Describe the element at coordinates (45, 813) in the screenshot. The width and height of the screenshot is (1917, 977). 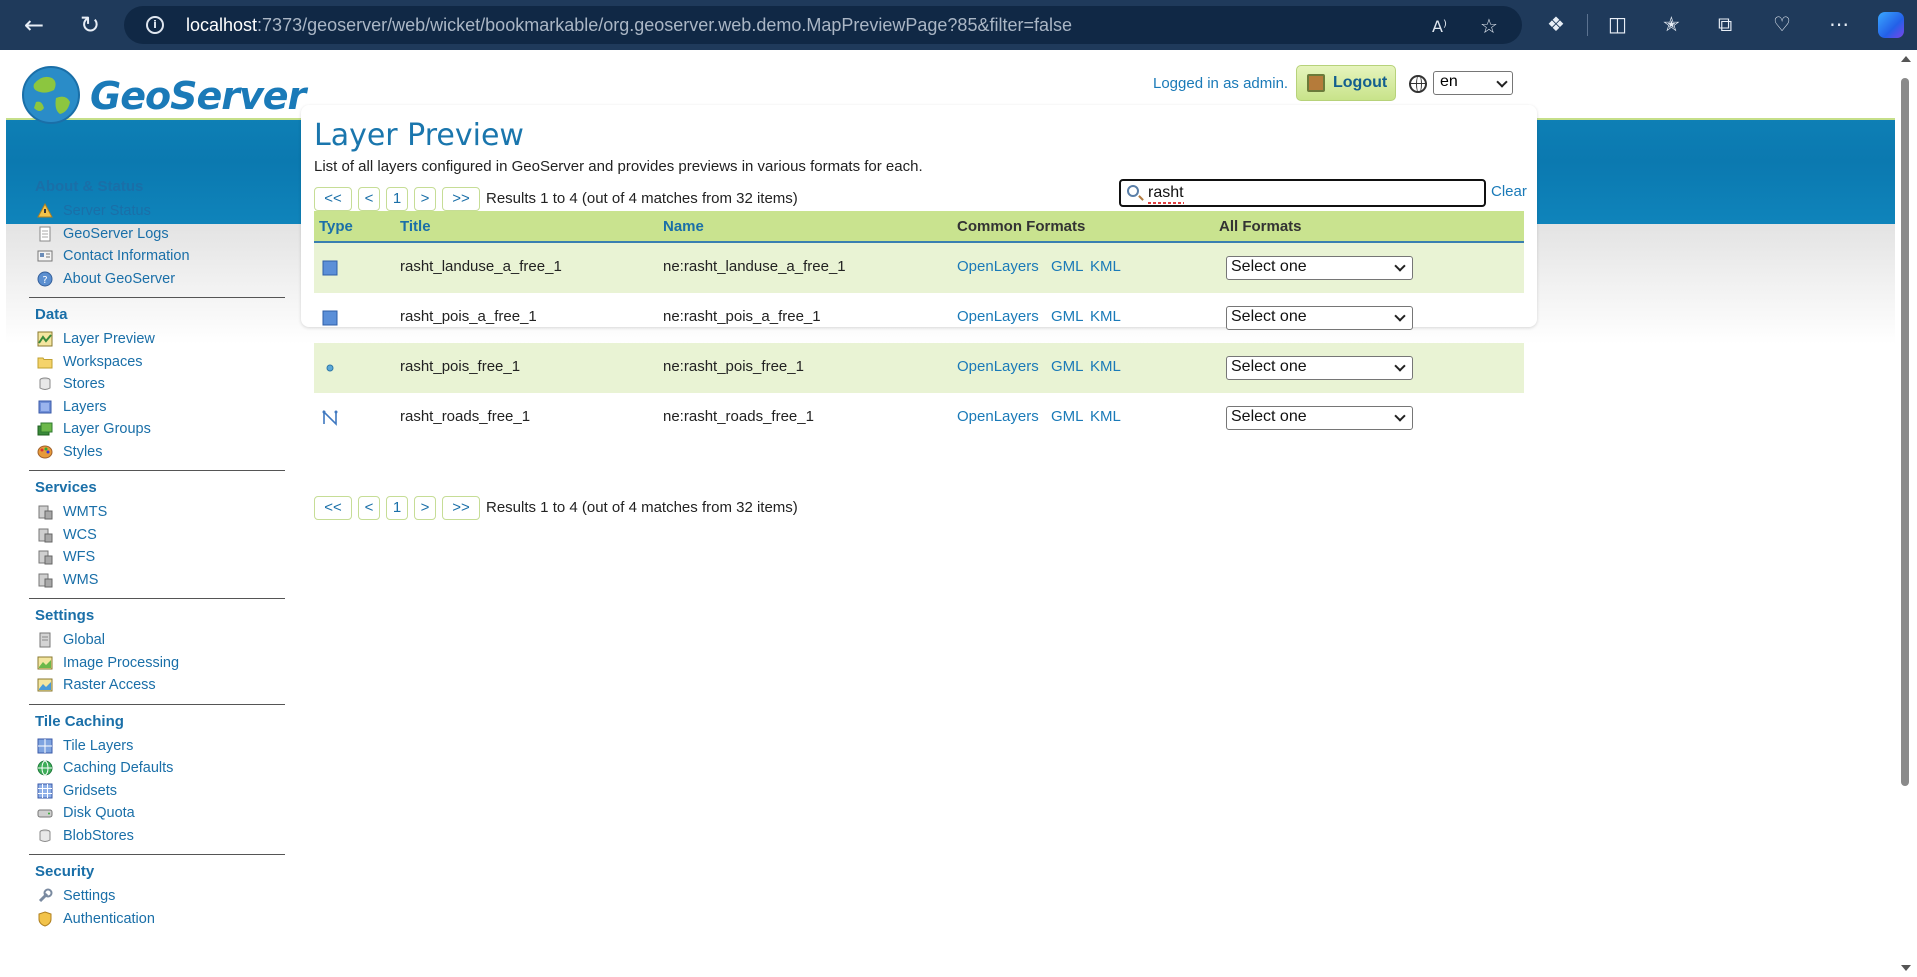
I see `disk-icon` at that location.